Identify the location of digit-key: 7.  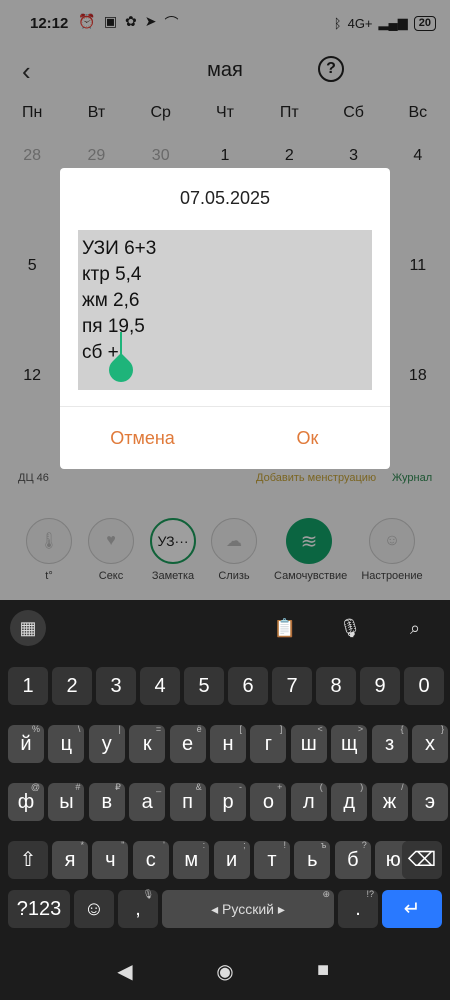
(292, 686).